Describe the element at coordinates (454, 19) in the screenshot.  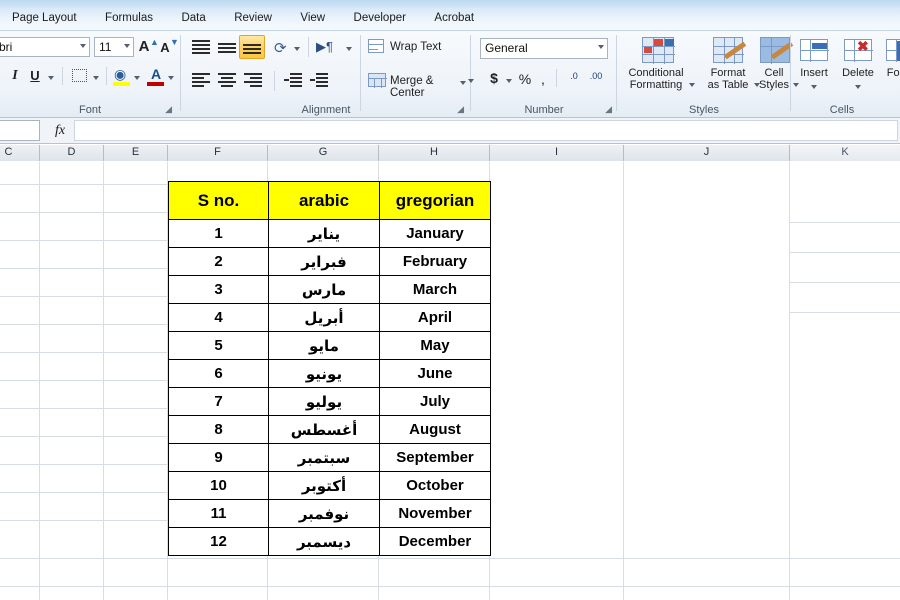
I see `tab-acrobat: Acrobat` at that location.